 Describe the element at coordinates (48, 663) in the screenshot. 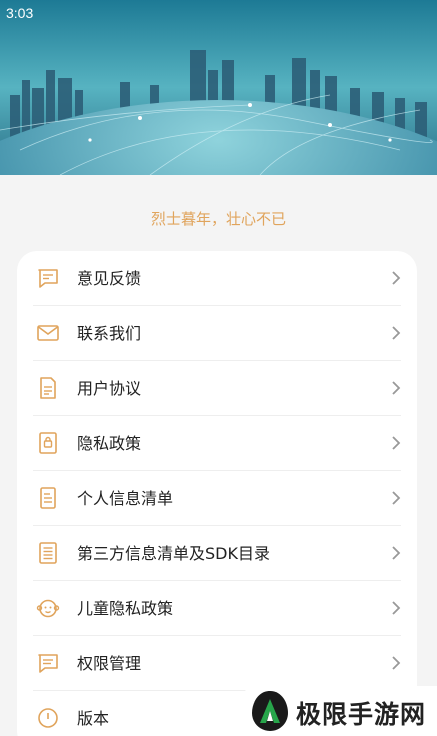

I see `permission-icon` at that location.